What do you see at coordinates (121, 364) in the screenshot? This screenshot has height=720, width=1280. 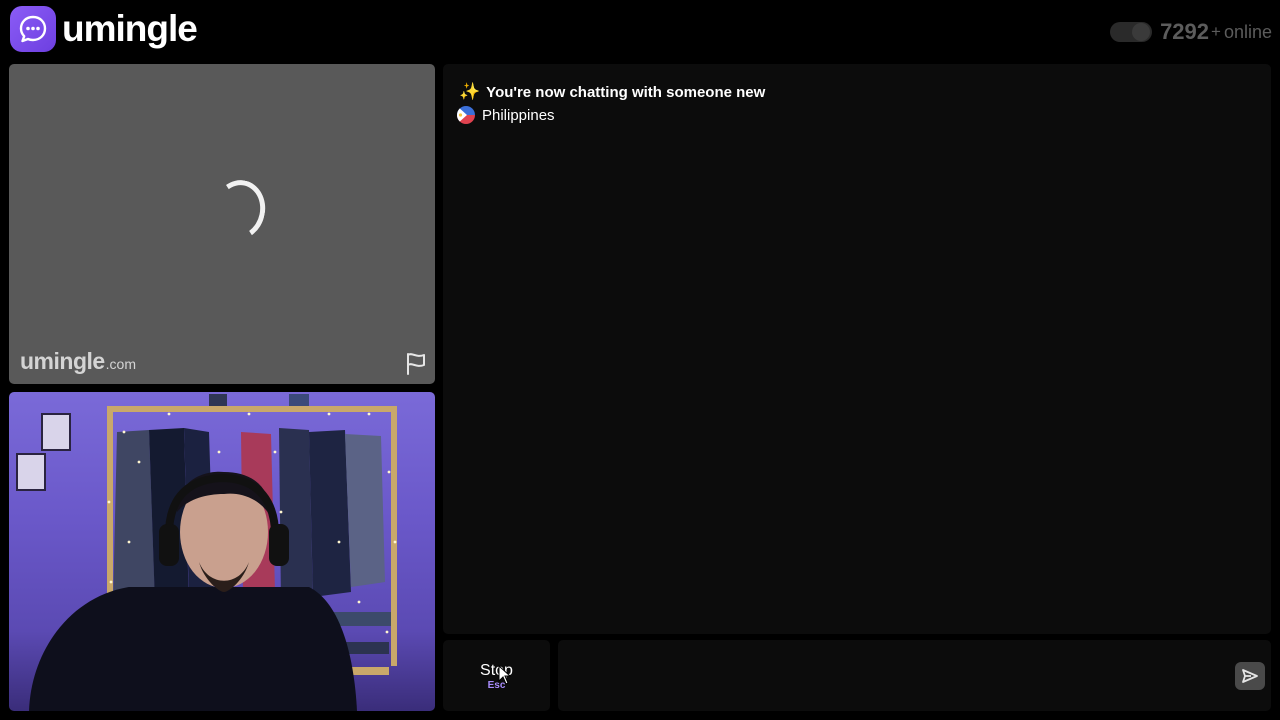 I see `watermark-domain: .com` at bounding box center [121, 364].